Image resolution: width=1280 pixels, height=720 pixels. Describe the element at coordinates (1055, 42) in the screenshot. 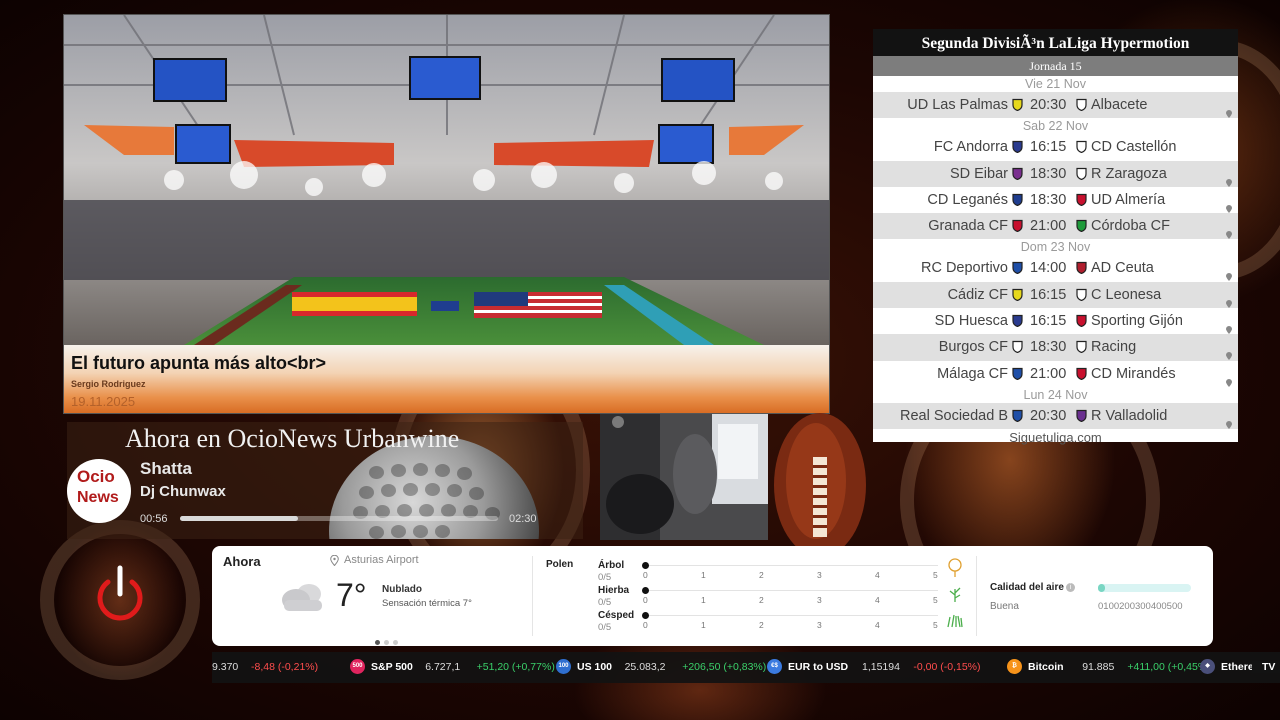

I see `fixtures-title: Segunda DivisiÃ³n LaLiga Hypermotion` at that location.